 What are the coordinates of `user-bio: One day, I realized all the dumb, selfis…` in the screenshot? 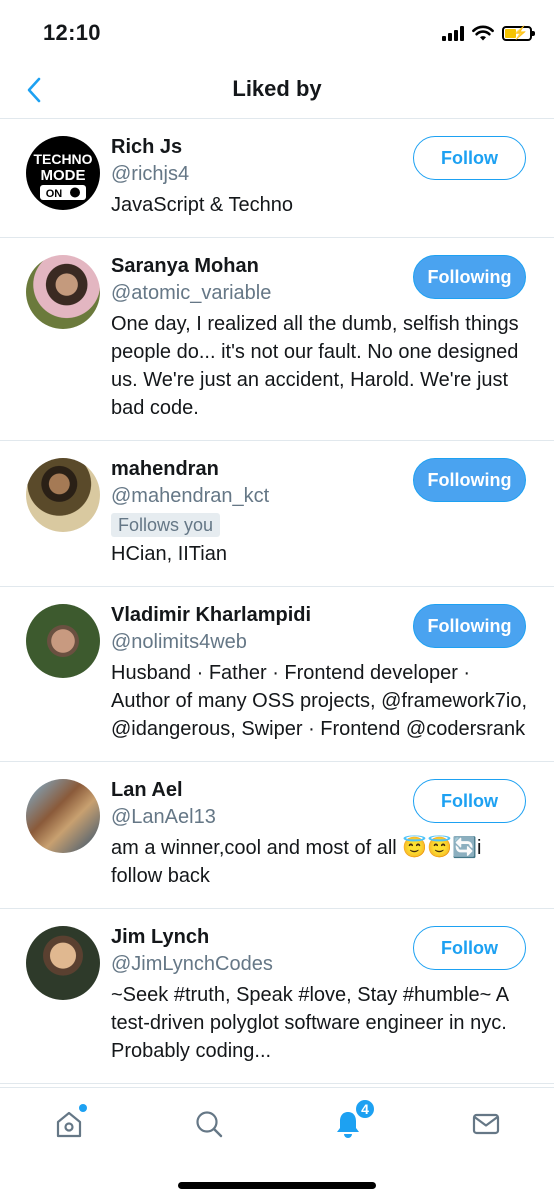 It's located at (315, 366).